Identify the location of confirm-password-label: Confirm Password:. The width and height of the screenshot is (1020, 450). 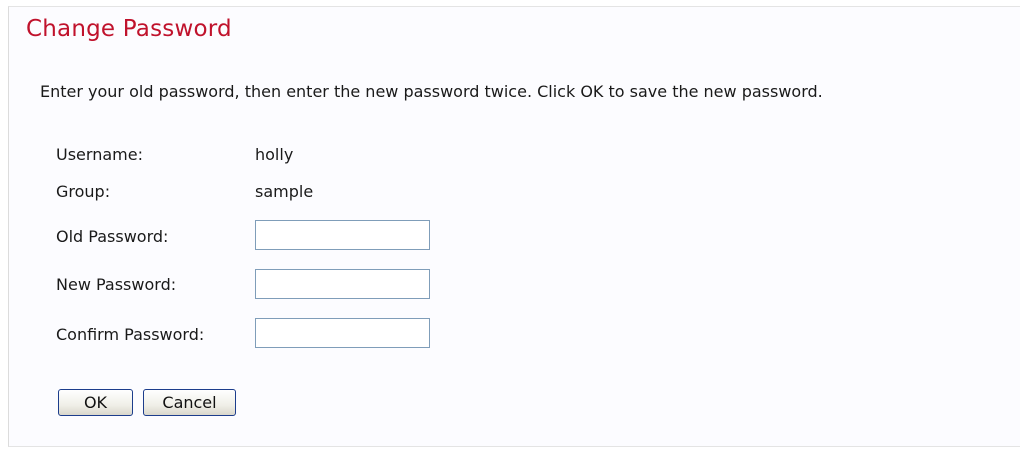
(130, 334).